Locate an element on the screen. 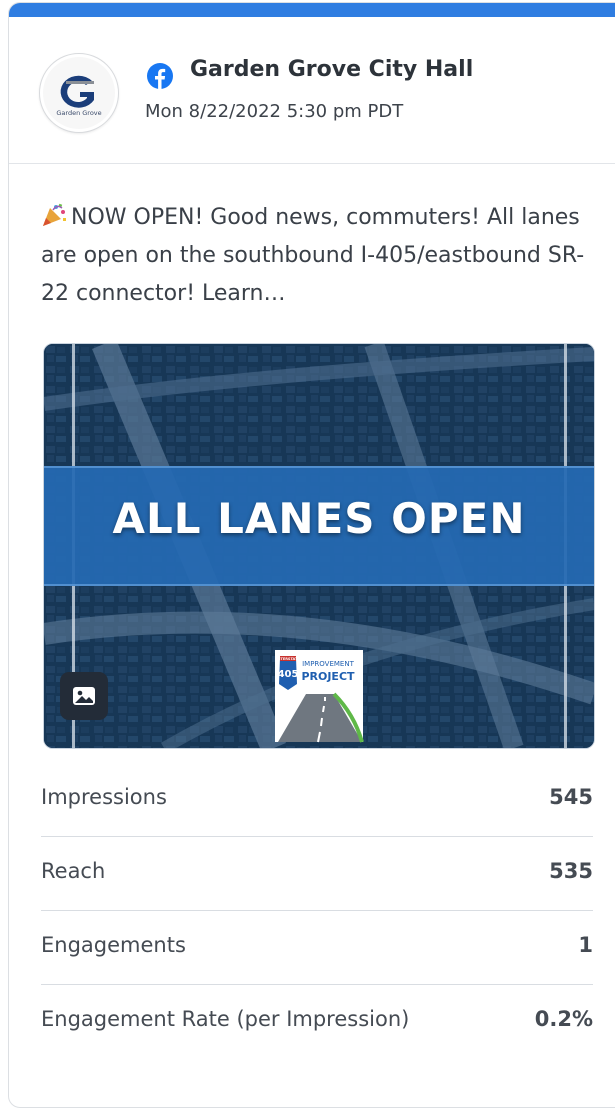 This screenshot has width=615, height=1113. post-timestamp: Mon 8/22/2022 5:30 pm PDT is located at coordinates (274, 111).